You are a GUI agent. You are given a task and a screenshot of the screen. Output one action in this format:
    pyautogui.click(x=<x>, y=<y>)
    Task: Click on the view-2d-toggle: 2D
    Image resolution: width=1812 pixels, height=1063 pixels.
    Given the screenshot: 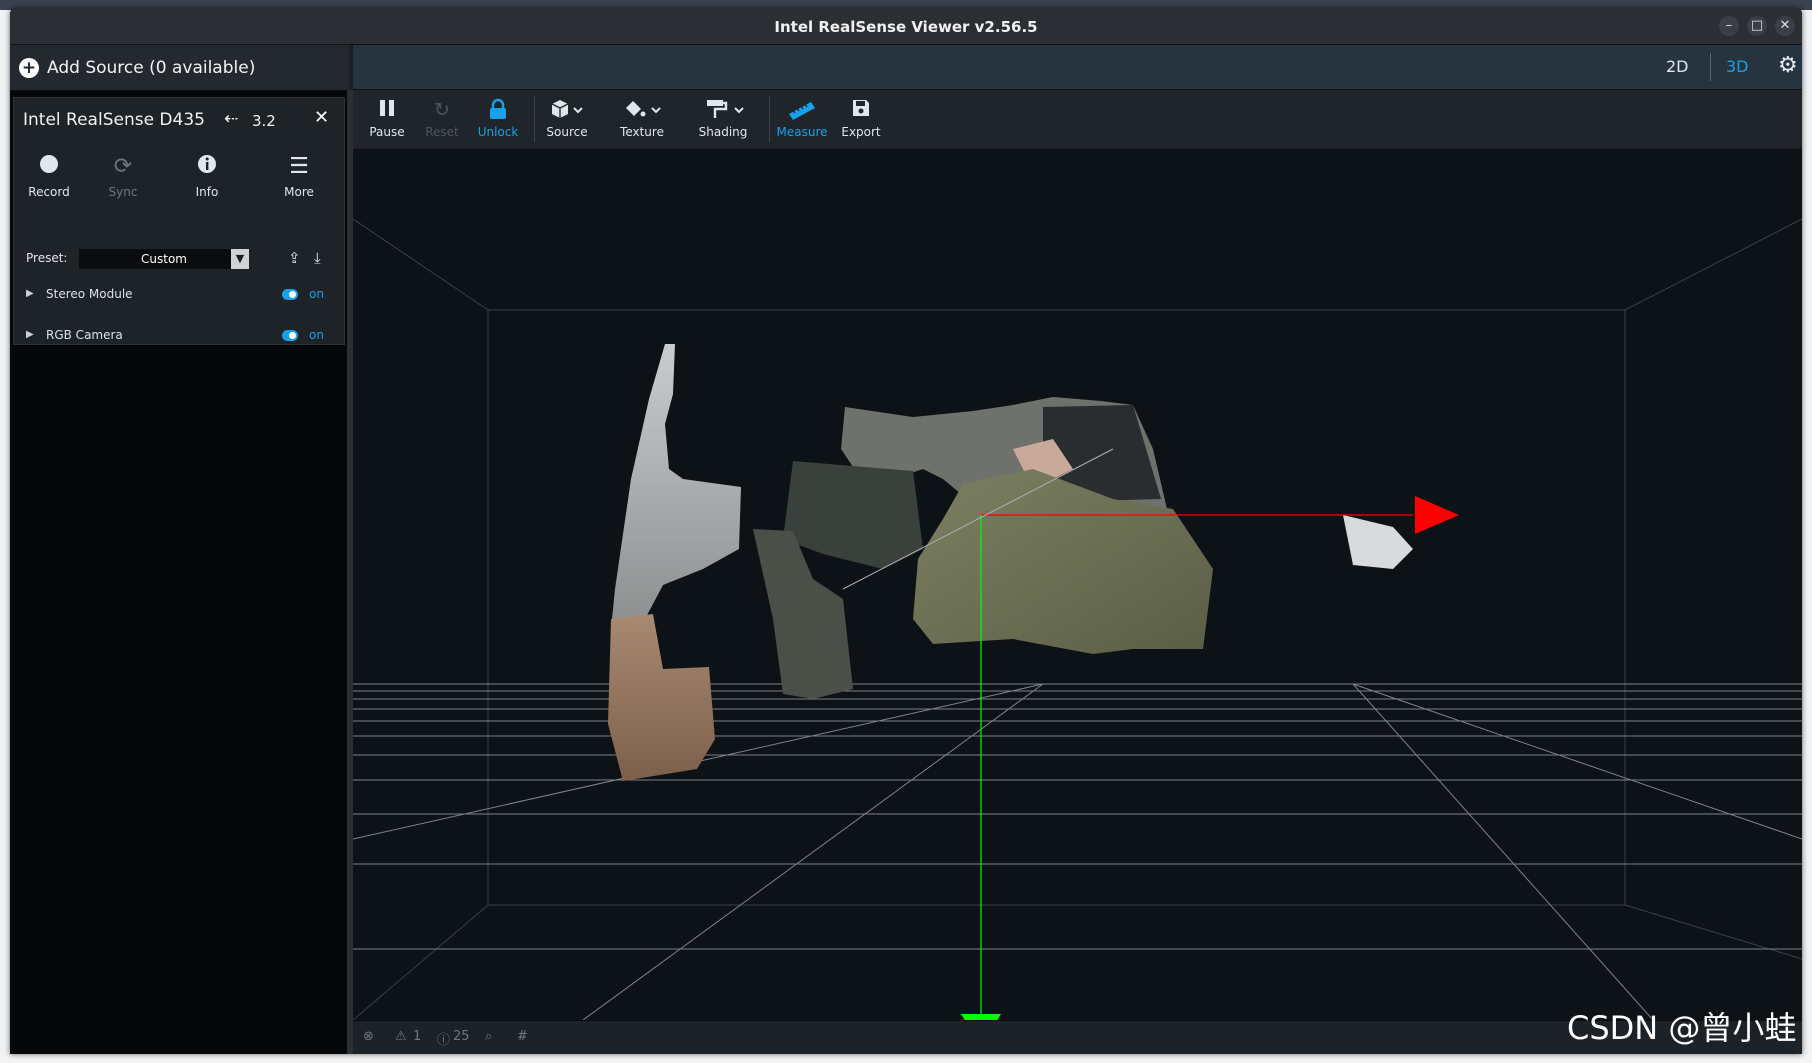 What is the action you would take?
    pyautogui.click(x=1677, y=66)
    